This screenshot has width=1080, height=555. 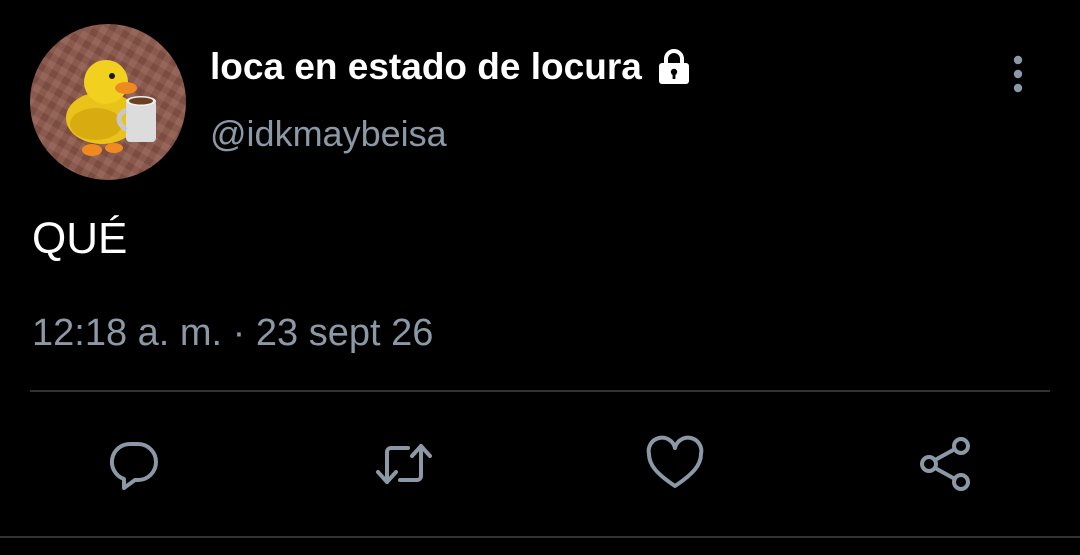 I want to click on duck-with-mug-avatar, so click(x=108, y=102).